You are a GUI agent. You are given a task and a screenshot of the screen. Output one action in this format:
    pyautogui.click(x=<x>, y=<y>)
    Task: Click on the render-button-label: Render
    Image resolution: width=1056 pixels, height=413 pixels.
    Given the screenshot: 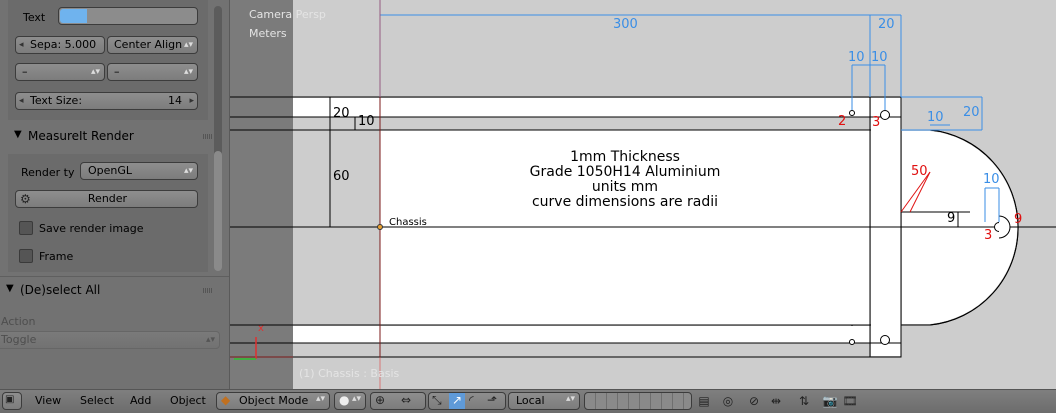 What is the action you would take?
    pyautogui.click(x=107, y=198)
    